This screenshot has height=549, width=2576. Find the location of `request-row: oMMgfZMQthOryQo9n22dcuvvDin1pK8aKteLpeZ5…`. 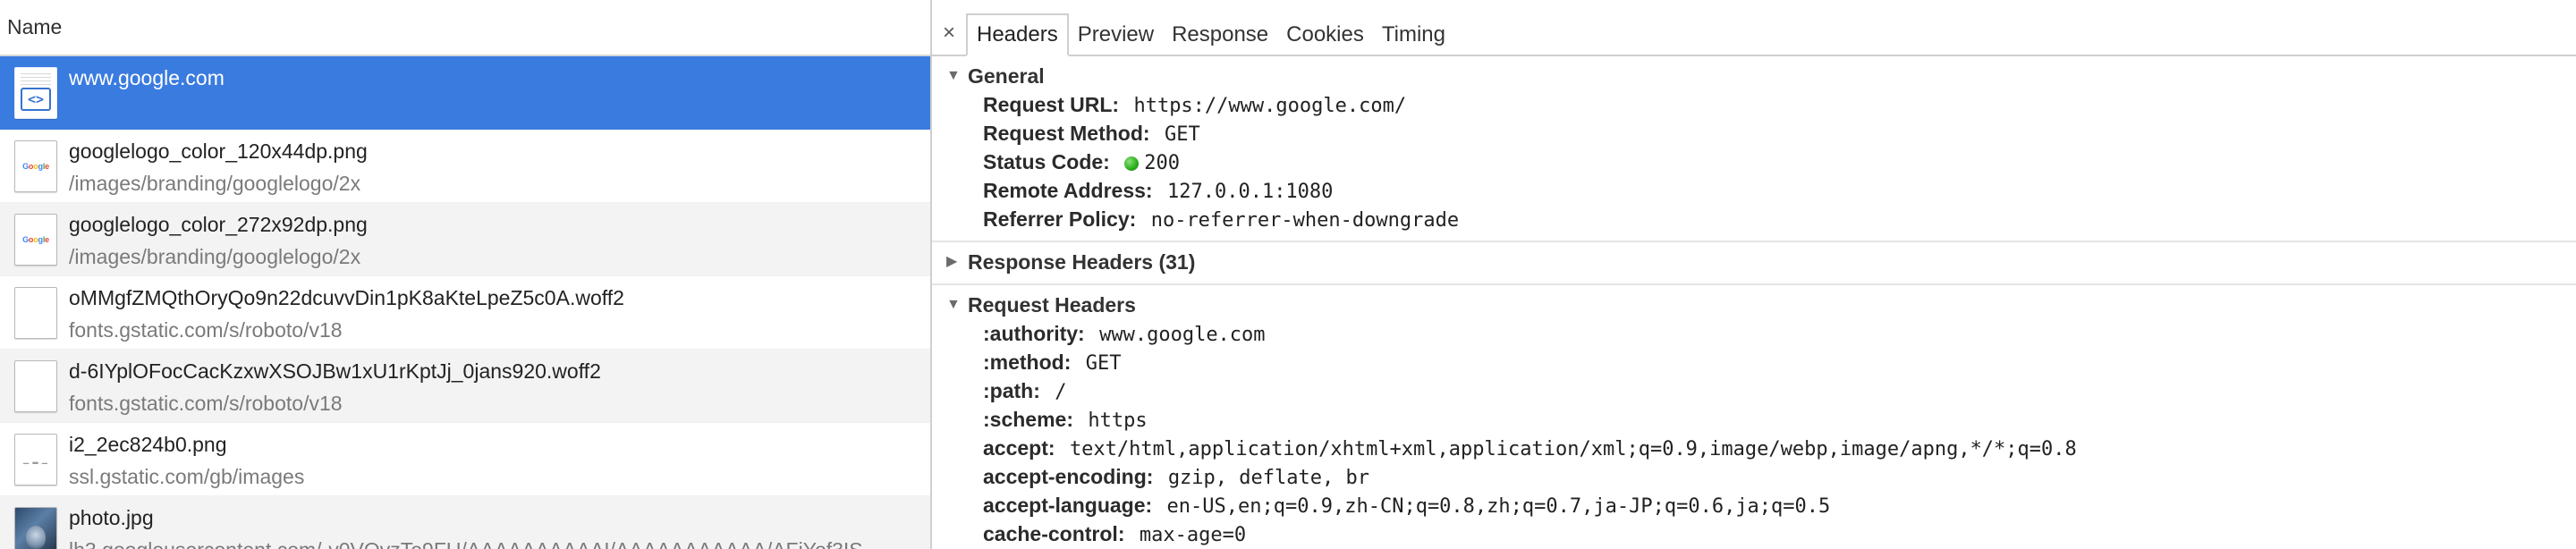

request-row: oMMgfZMQthOryQo9n22dcuvvDin1pK8aKteLpeZ5… is located at coordinates (465, 313).